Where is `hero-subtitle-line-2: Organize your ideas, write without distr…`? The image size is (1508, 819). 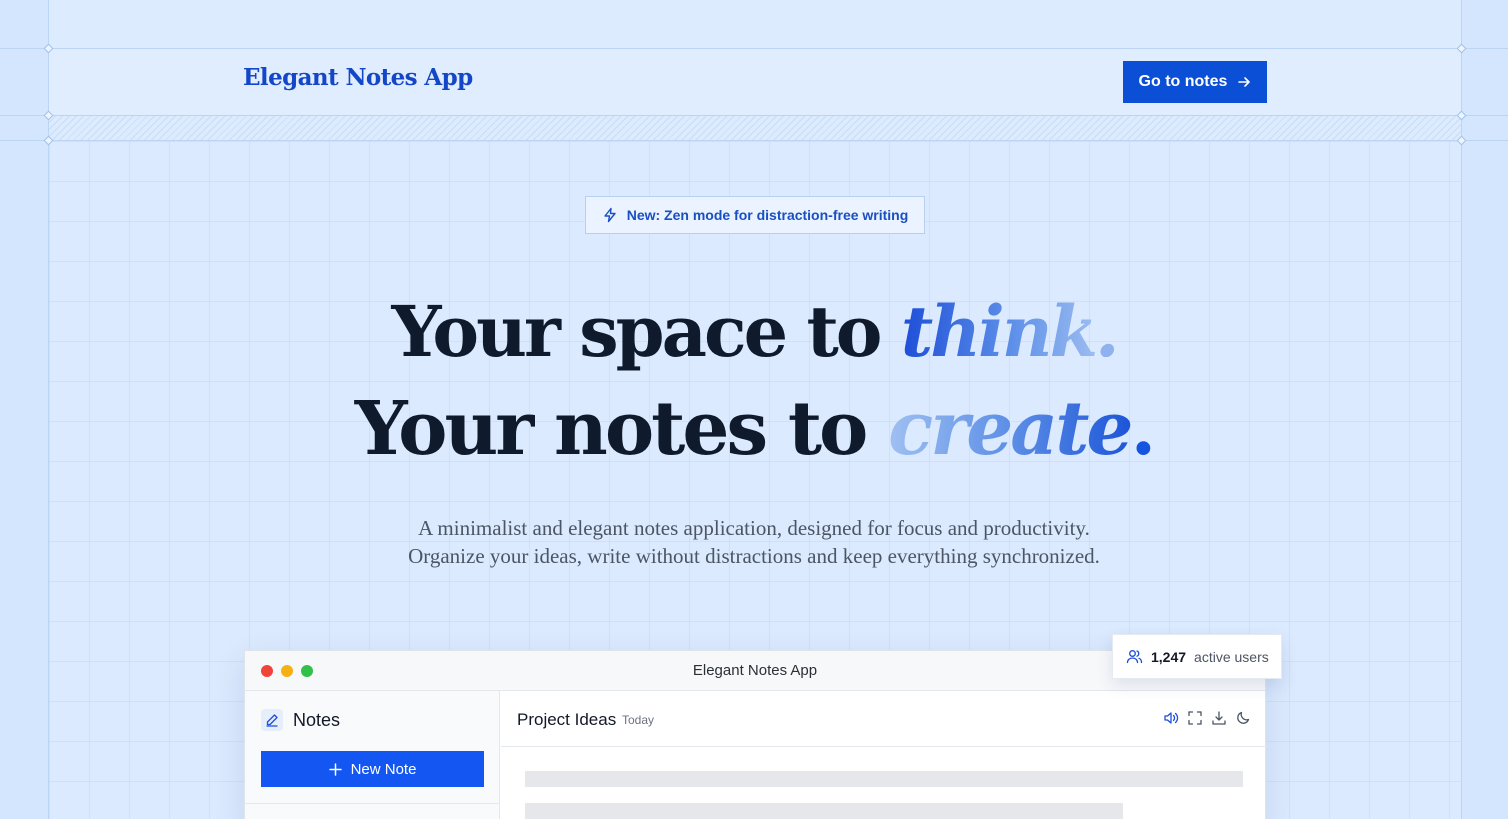 hero-subtitle-line-2: Organize your ideas, write without distr… is located at coordinates (754, 556).